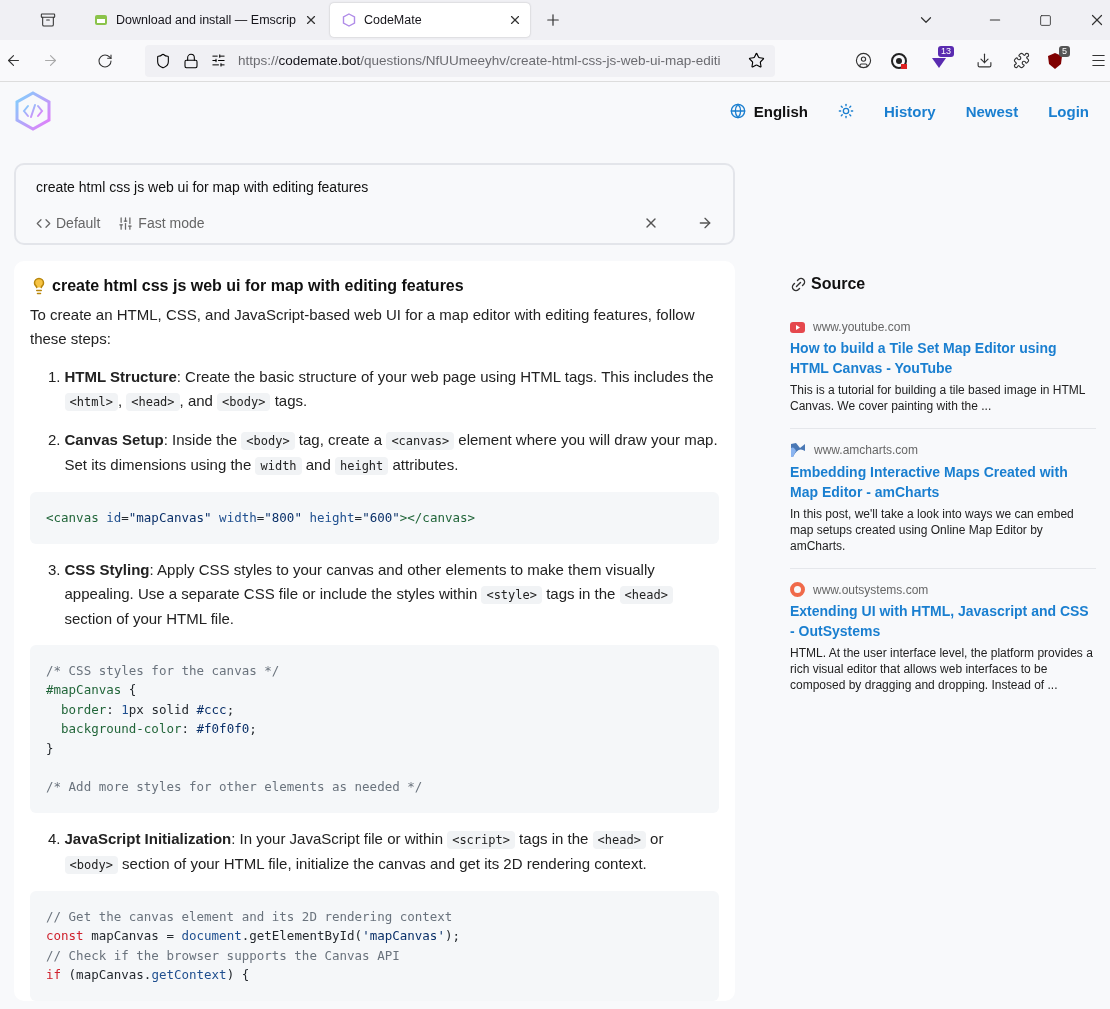  Describe the element at coordinates (258, 286) in the screenshot. I see `answer-title: create html css js web ui for map with editing features` at that location.